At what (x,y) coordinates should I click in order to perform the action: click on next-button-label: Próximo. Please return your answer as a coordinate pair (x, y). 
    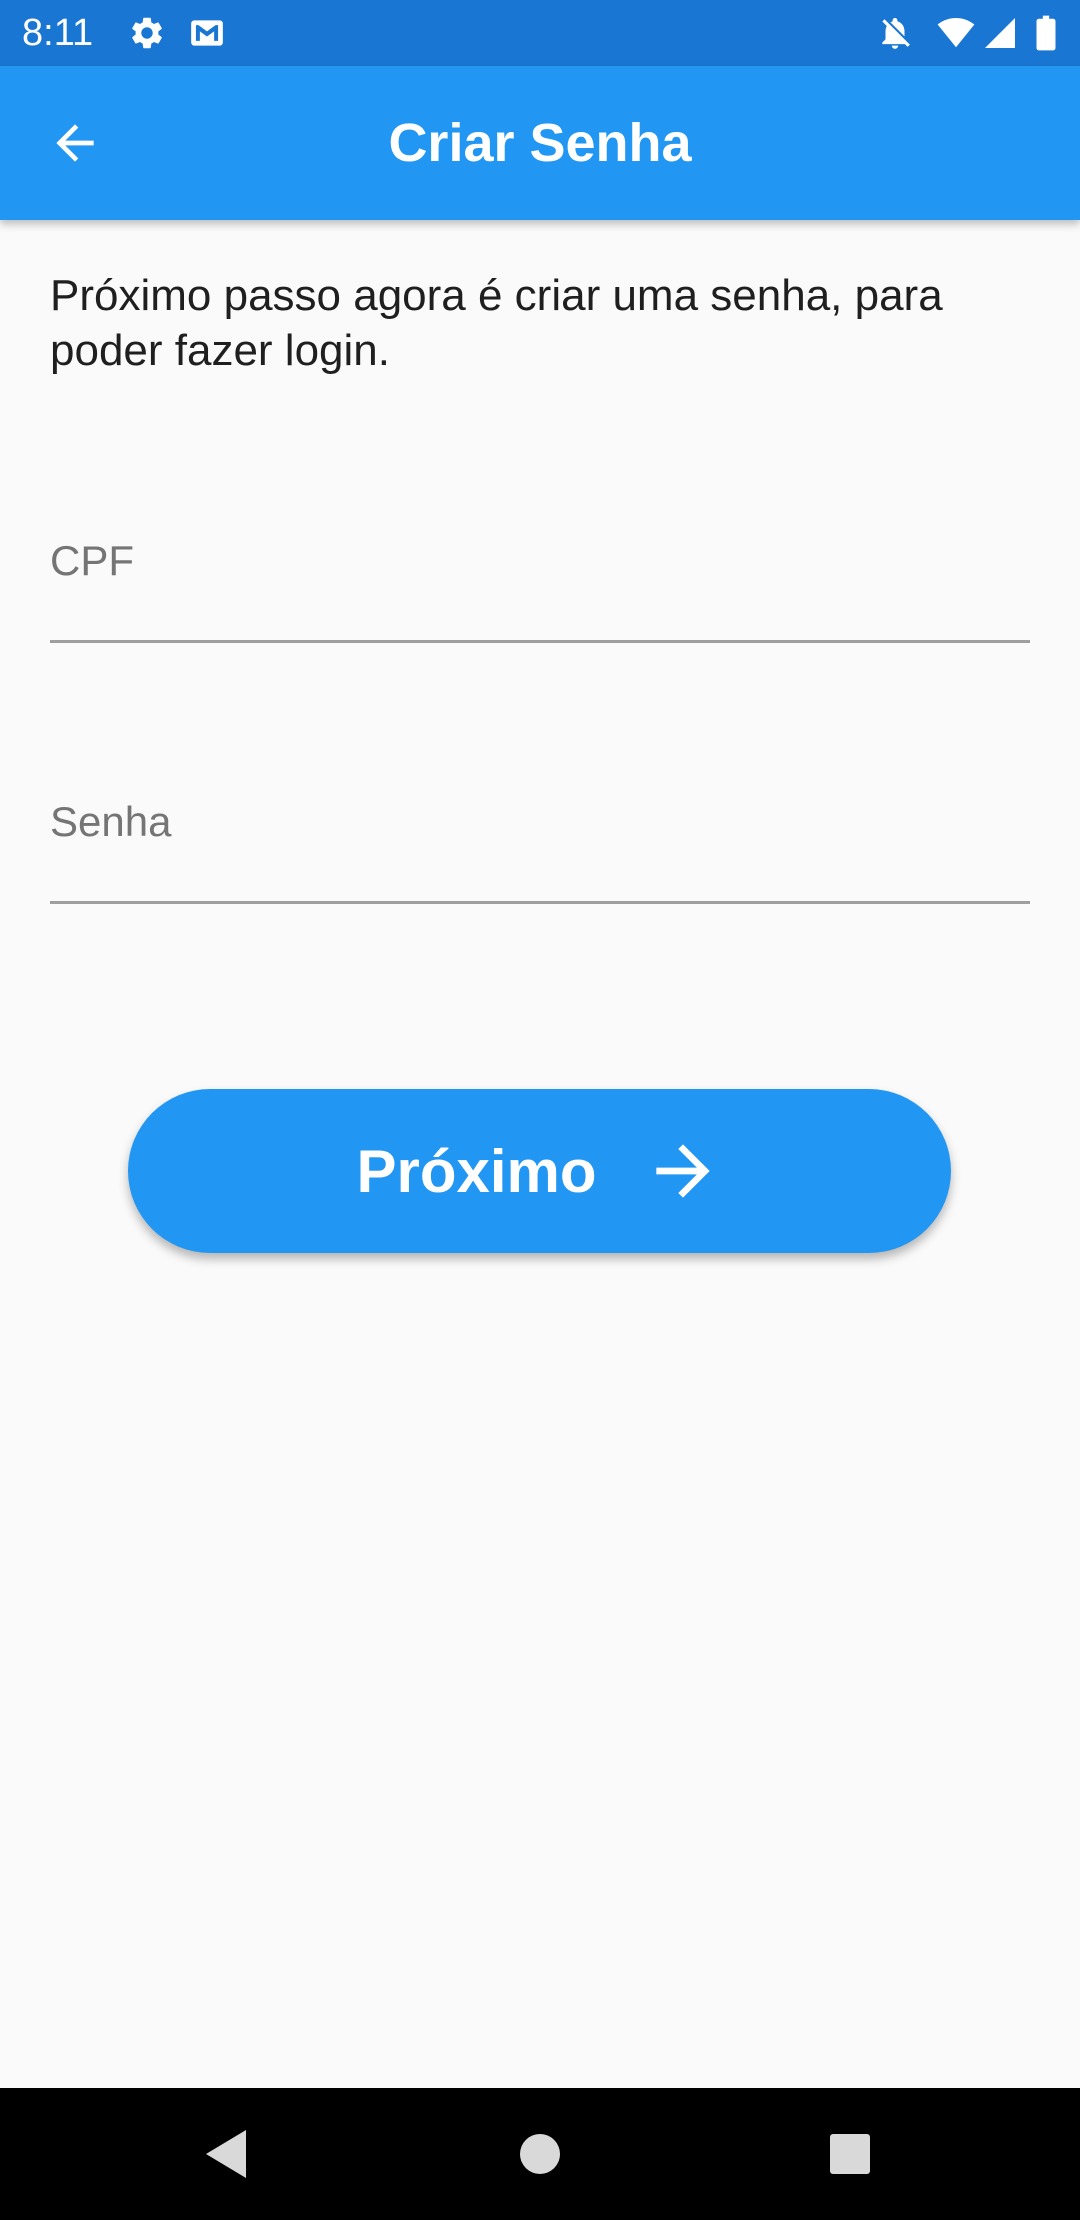
    Looking at the image, I should click on (476, 1171).